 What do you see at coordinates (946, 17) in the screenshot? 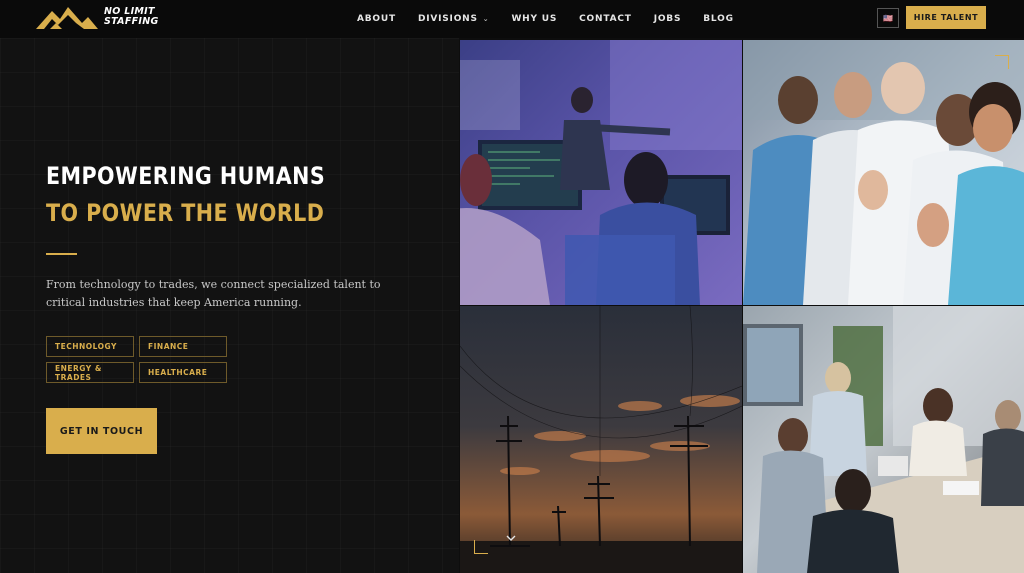
I see `hire-talent-button: HIRE TALENT` at bounding box center [946, 17].